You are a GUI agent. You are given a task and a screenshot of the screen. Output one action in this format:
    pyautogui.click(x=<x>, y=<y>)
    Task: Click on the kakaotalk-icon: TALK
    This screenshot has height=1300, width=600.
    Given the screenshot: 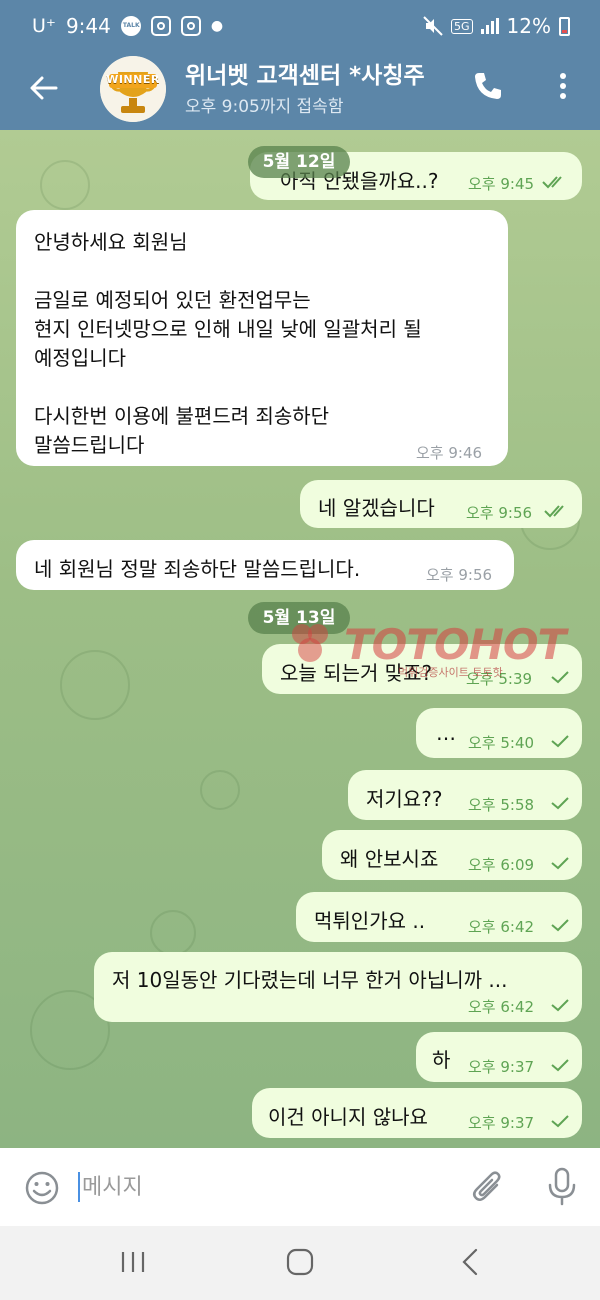 What is the action you would take?
    pyautogui.click(x=130, y=26)
    